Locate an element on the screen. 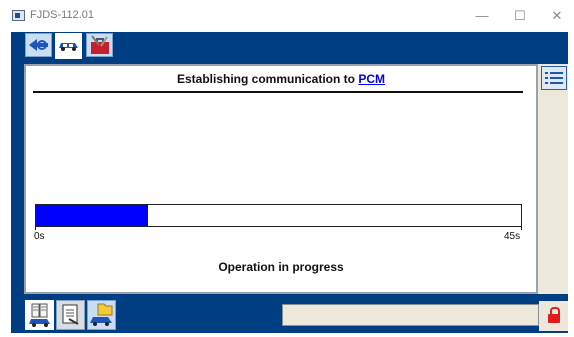  data-logger-tab is located at coordinates (39, 315).